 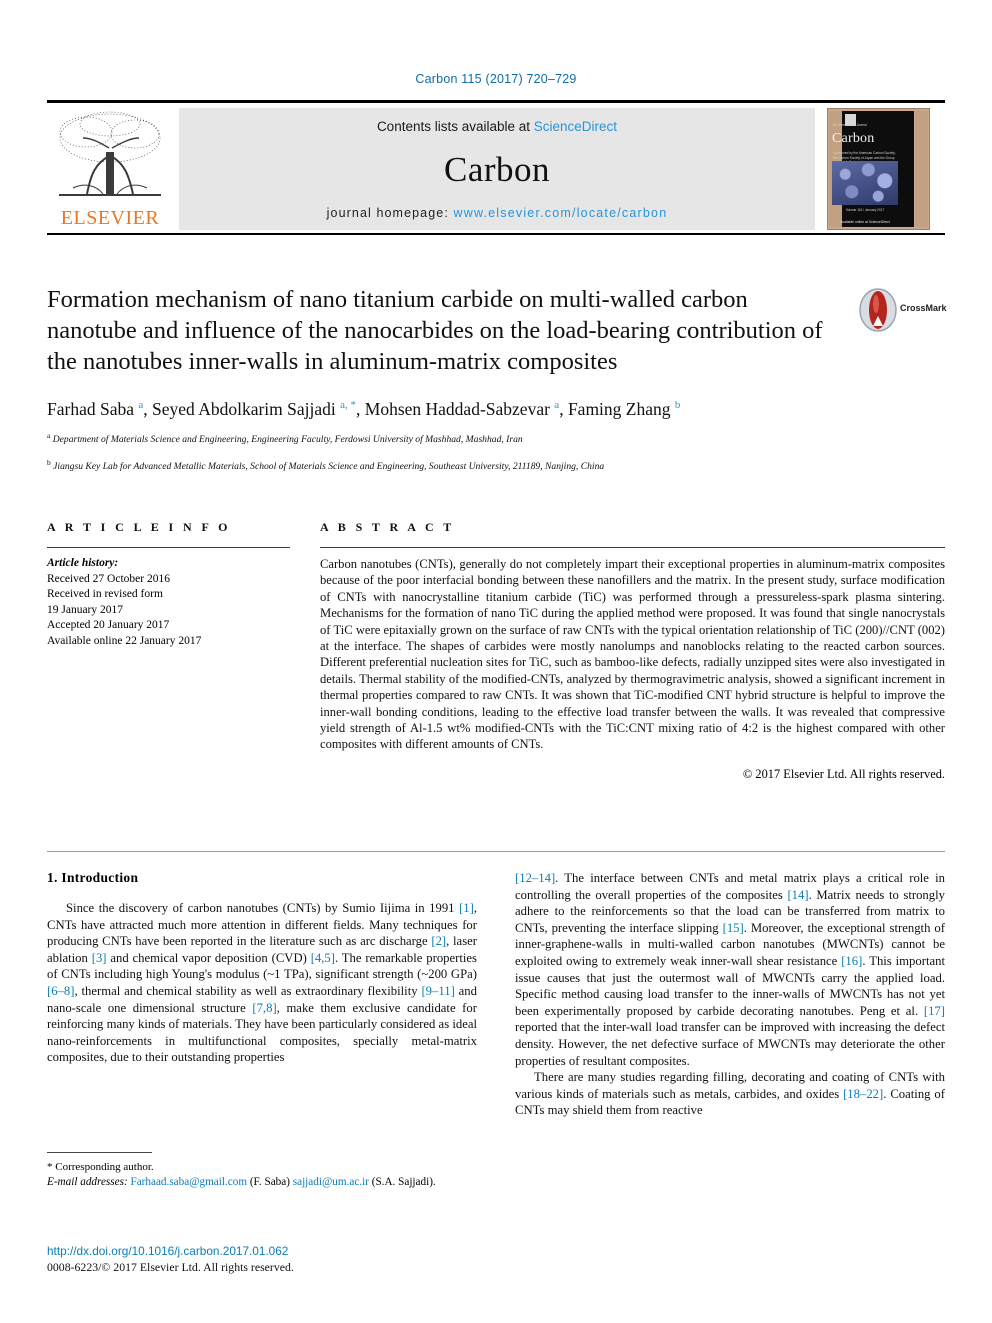 I want to click on elsevier-logo: ELSEVIER, so click(x=110, y=169).